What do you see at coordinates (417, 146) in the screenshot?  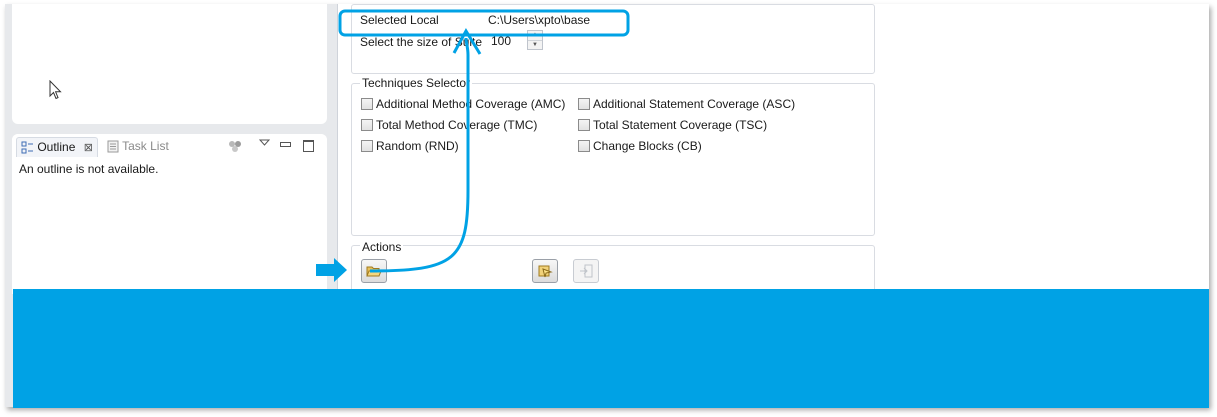 I see `rnd-label: Random (RND)` at bounding box center [417, 146].